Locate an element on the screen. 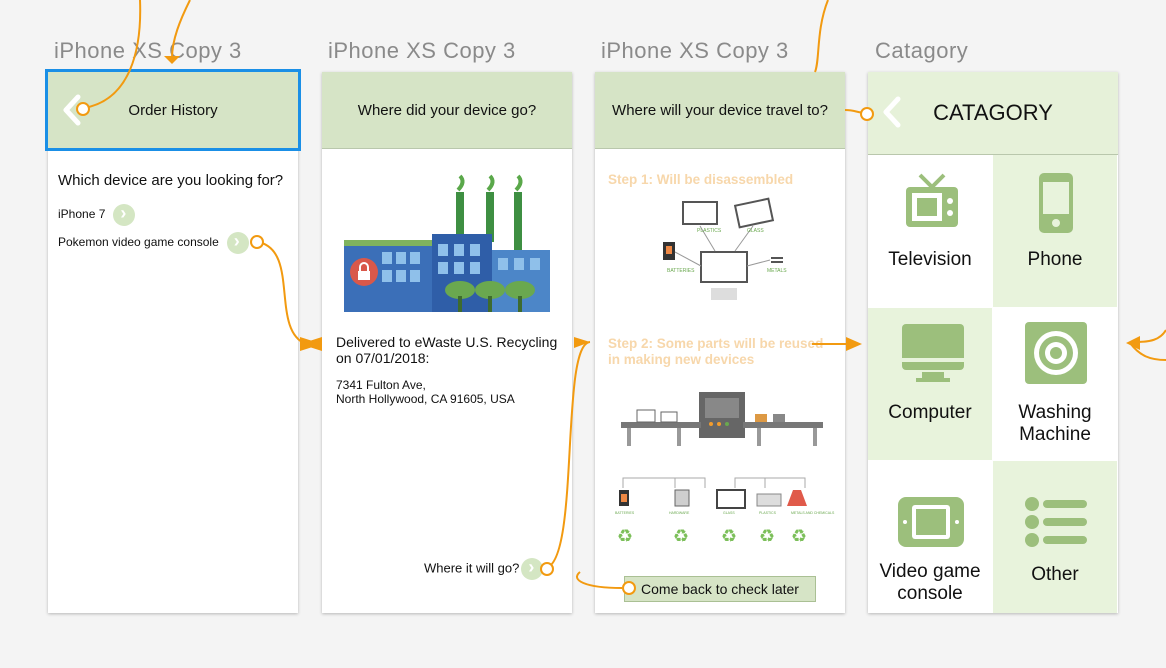 This screenshot has width=1166, height=668. category-label: Phone is located at coordinates (1055, 259).